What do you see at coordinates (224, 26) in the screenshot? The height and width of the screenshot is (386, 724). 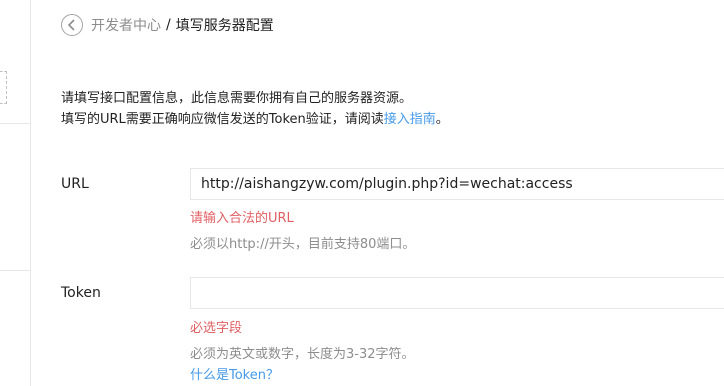 I see `page-title: 填写服务器配置` at bounding box center [224, 26].